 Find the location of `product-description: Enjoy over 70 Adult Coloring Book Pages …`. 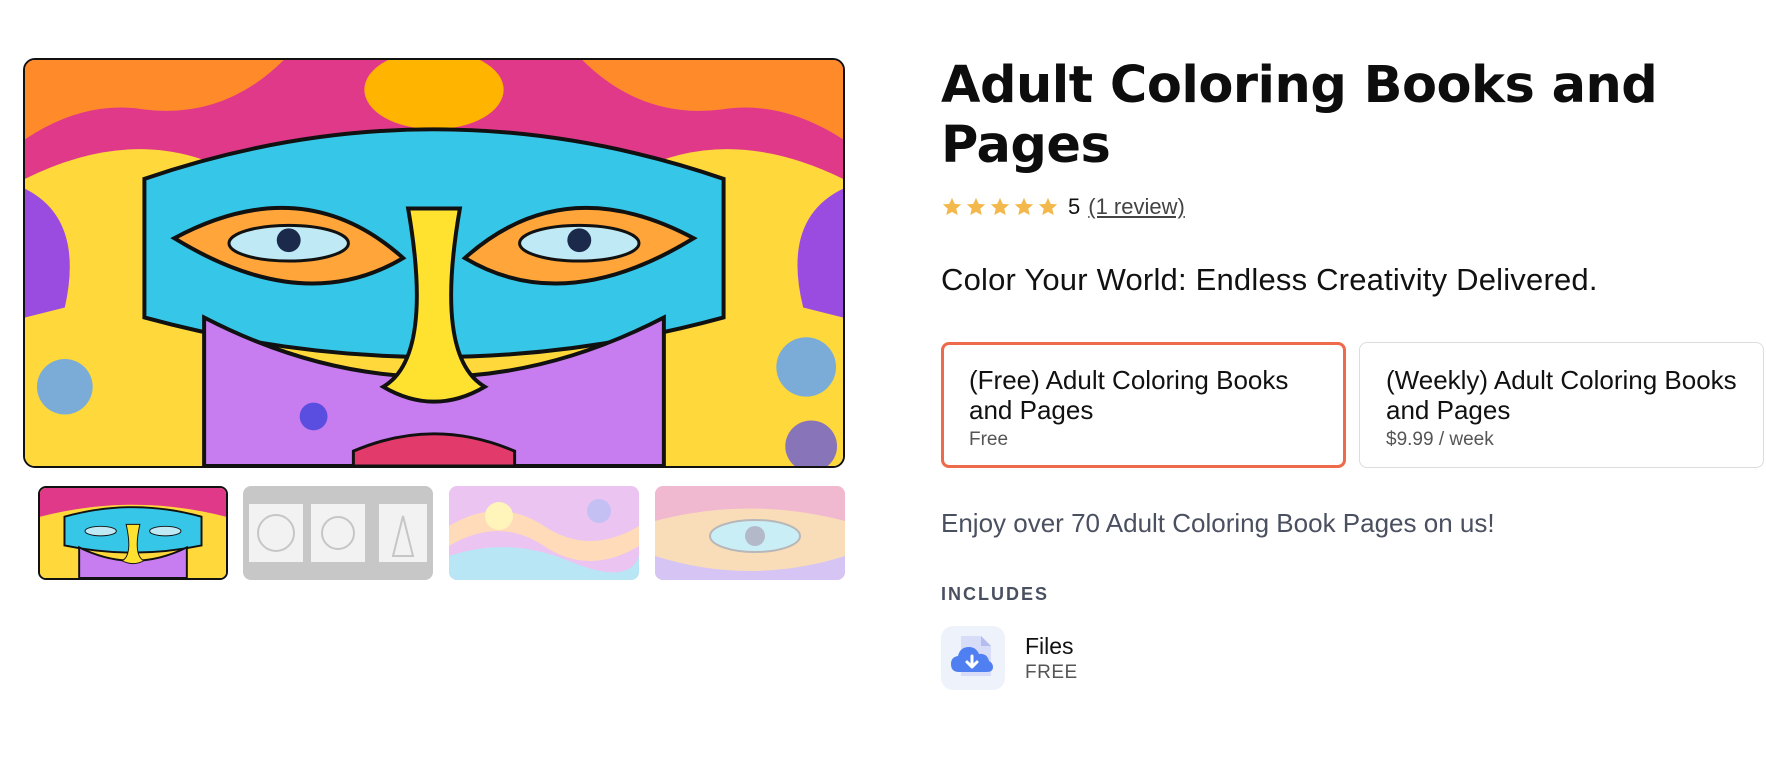

product-description: Enjoy over 70 Adult Coloring Book Pages … is located at coordinates (1218, 523).